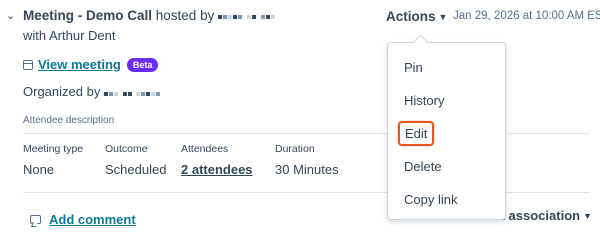  I want to click on view-meeting-row: View meeting Beta, so click(91, 64).